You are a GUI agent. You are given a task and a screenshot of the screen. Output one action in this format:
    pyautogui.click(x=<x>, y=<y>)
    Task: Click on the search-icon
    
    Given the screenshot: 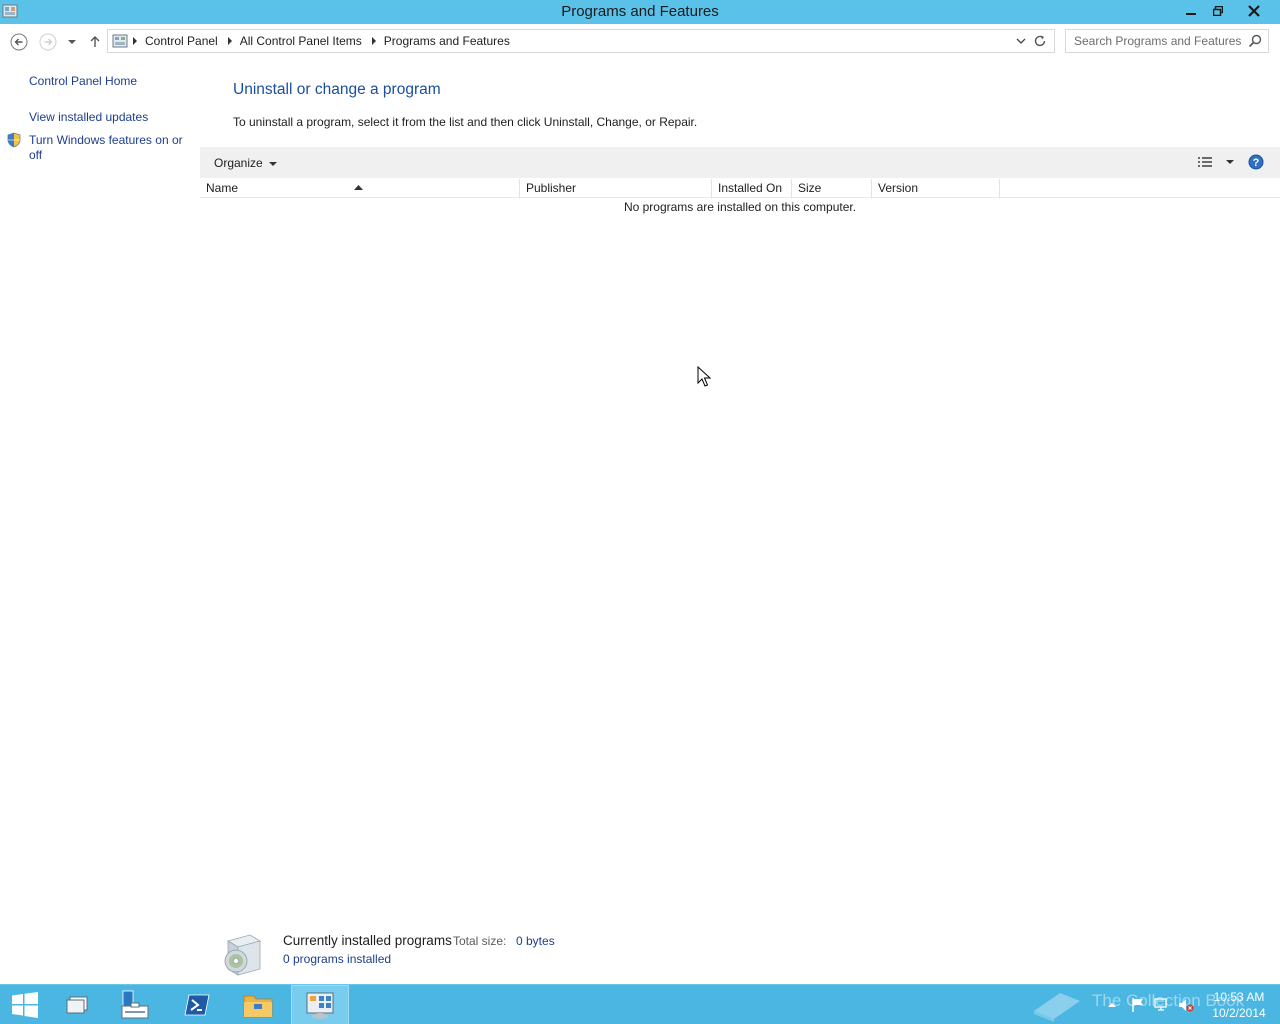 What is the action you would take?
    pyautogui.click(x=1255, y=41)
    